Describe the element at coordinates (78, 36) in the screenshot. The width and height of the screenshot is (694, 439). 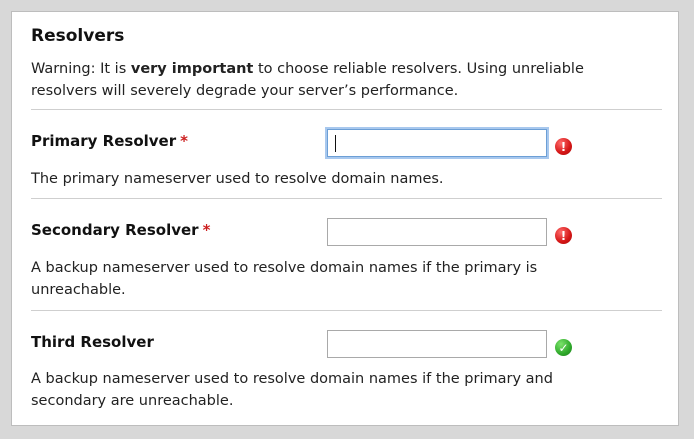
I see `section-title: Resolvers` at that location.